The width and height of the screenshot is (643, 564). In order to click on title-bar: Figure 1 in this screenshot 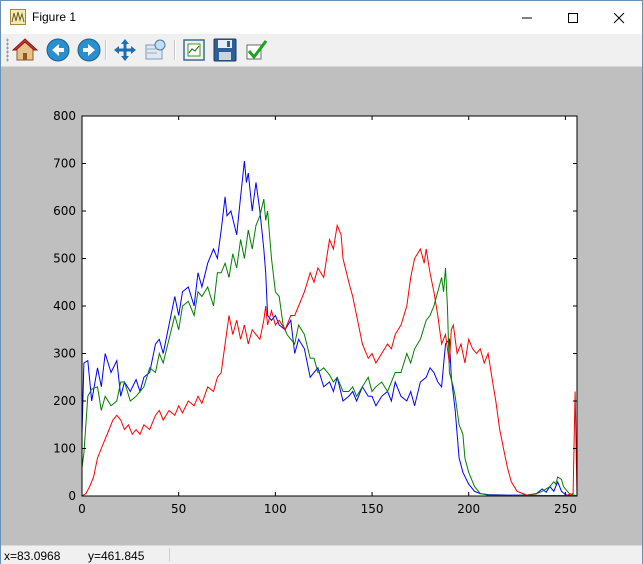, I will do `click(321, 17)`.